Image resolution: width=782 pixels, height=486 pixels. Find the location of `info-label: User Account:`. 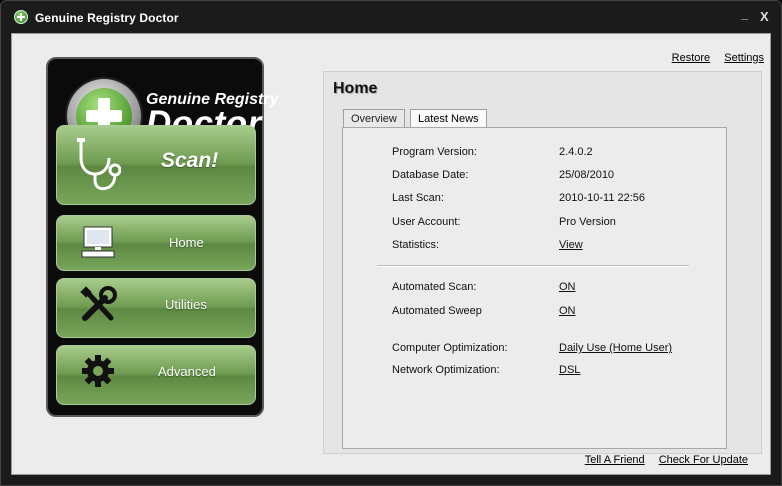

info-label: User Account: is located at coordinates (426, 222).